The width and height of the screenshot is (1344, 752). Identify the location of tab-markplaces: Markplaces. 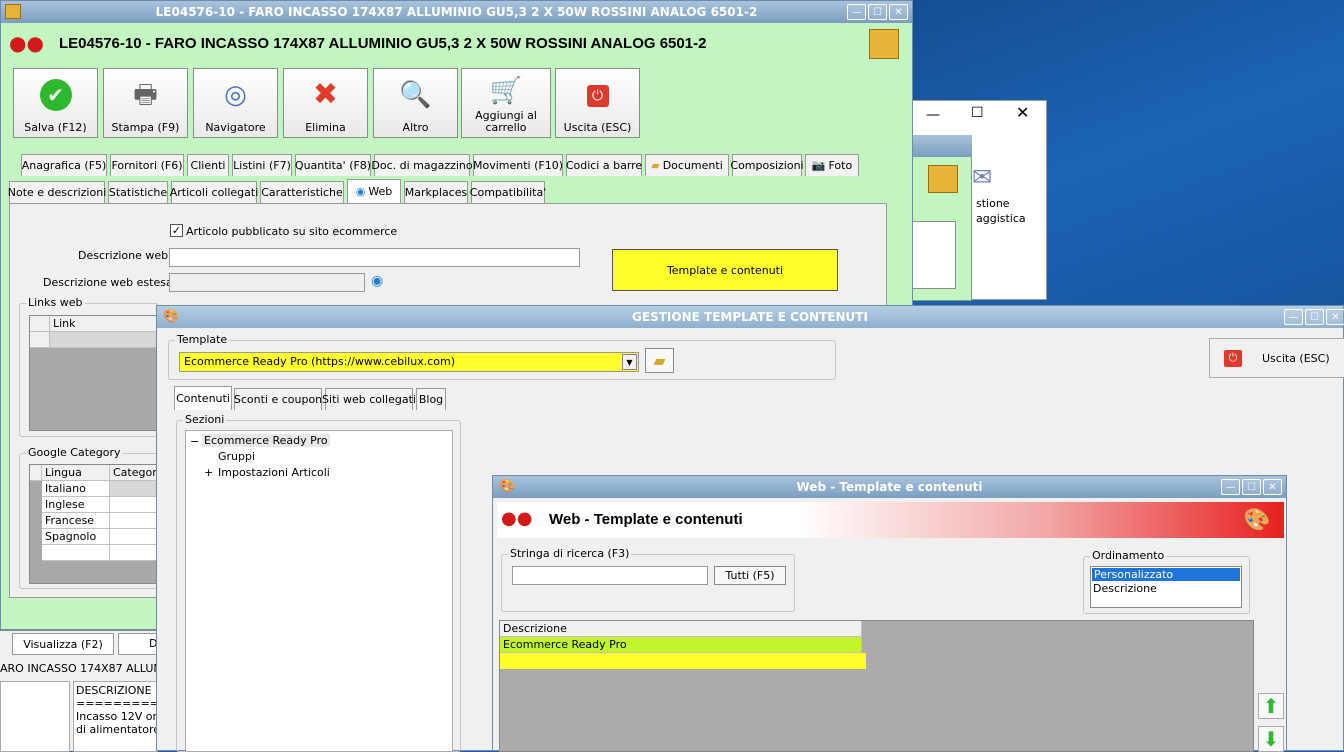
(436, 192).